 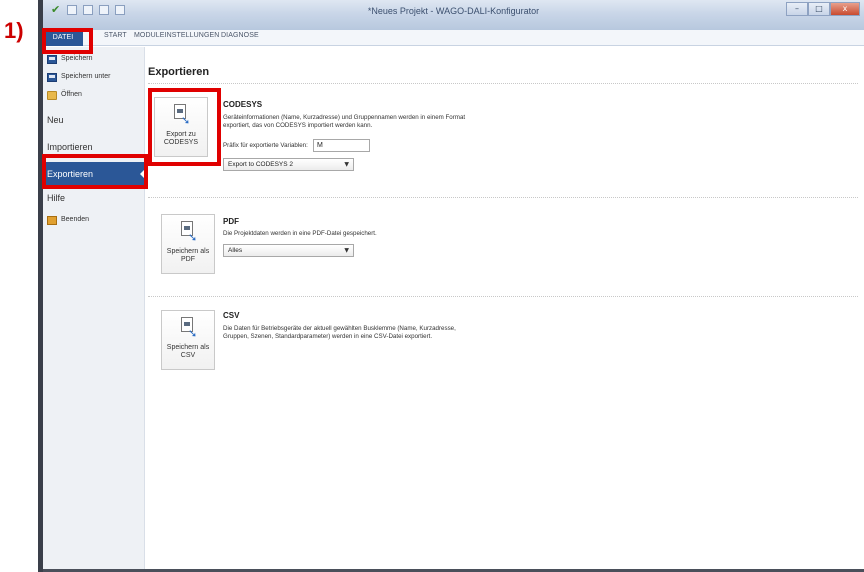 I want to click on sidebar-item-label: Neu, so click(x=55, y=120).